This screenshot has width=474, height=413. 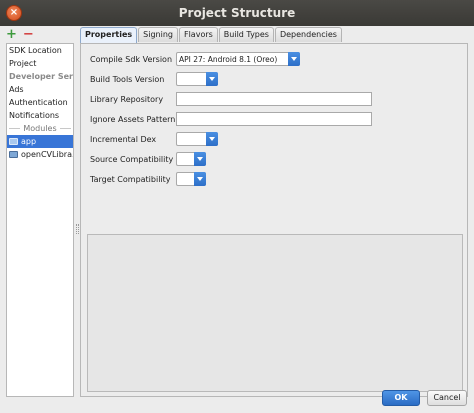 What do you see at coordinates (40, 102) in the screenshot?
I see `sidebar-item-authentication: Authentication` at bounding box center [40, 102].